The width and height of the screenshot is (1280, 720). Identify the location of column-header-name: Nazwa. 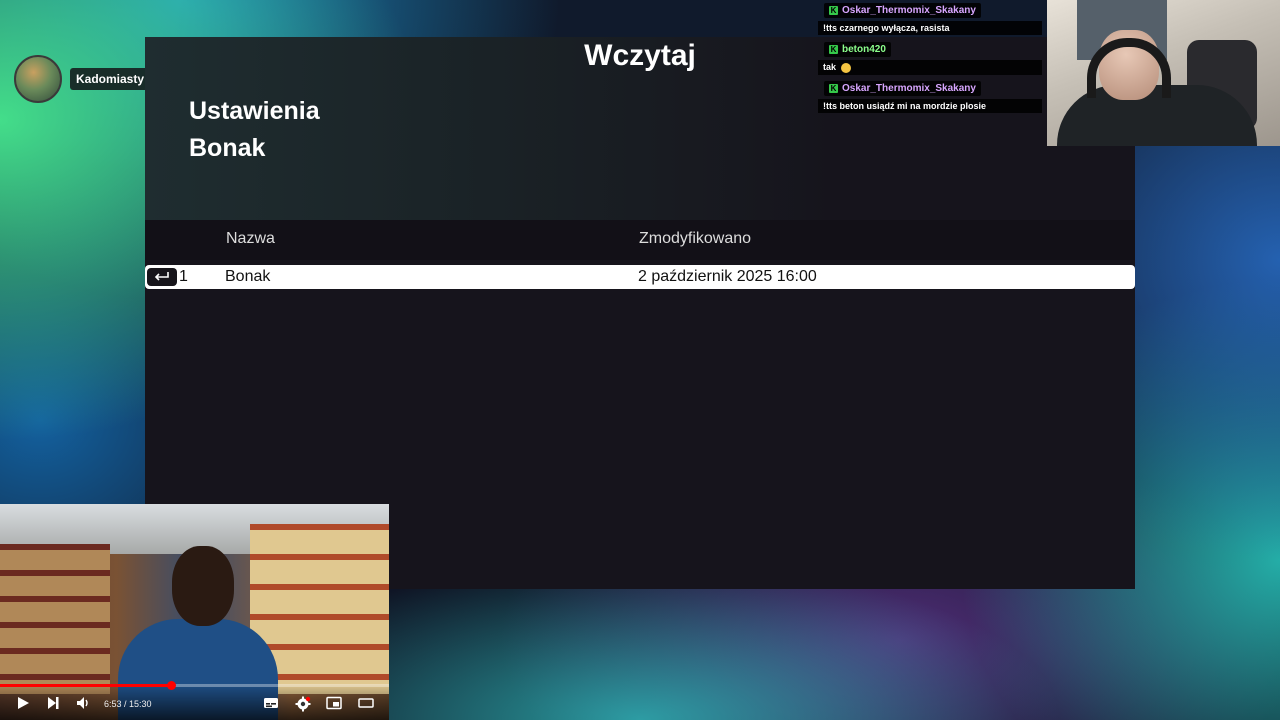
(250, 238).